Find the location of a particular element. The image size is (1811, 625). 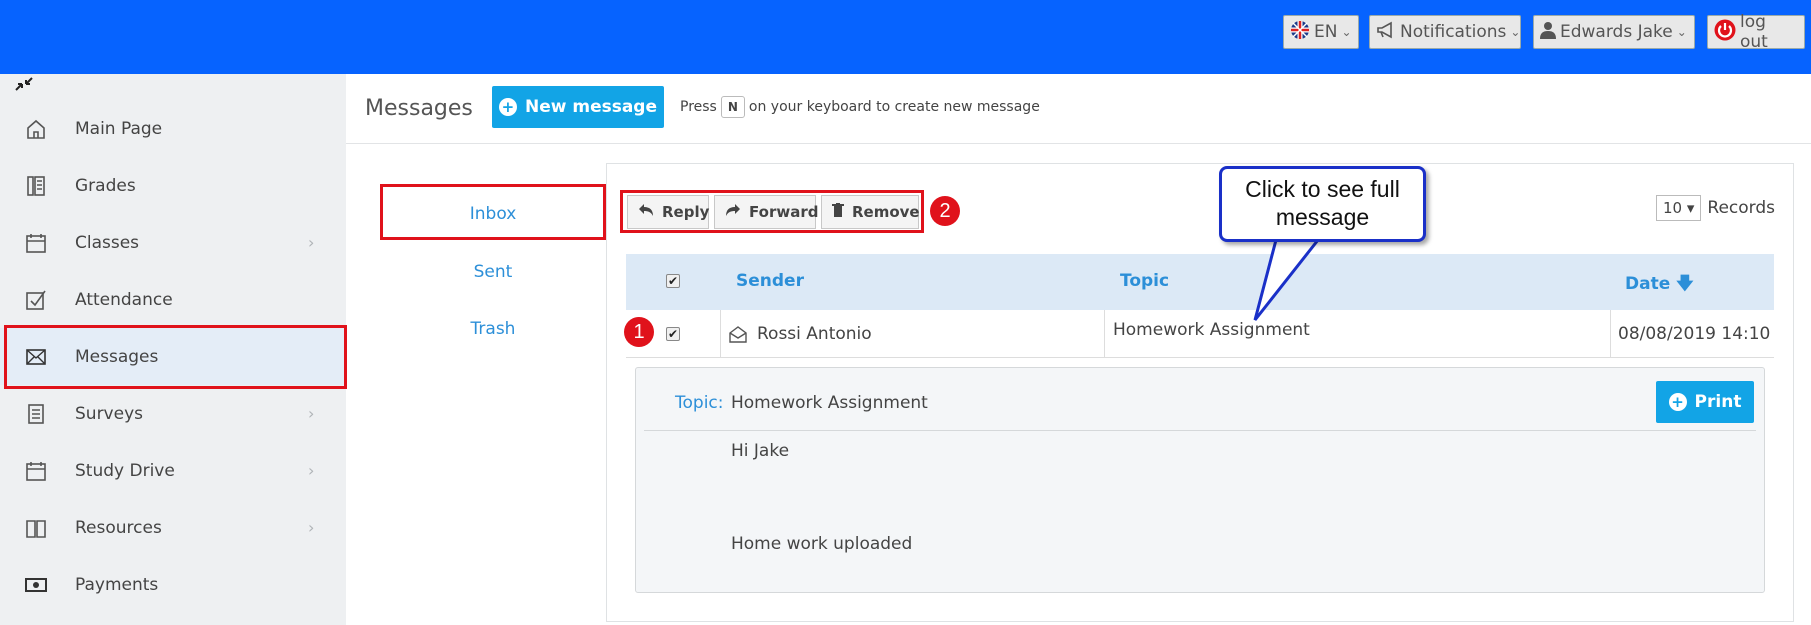

folder-label: Trash is located at coordinates (493, 329).